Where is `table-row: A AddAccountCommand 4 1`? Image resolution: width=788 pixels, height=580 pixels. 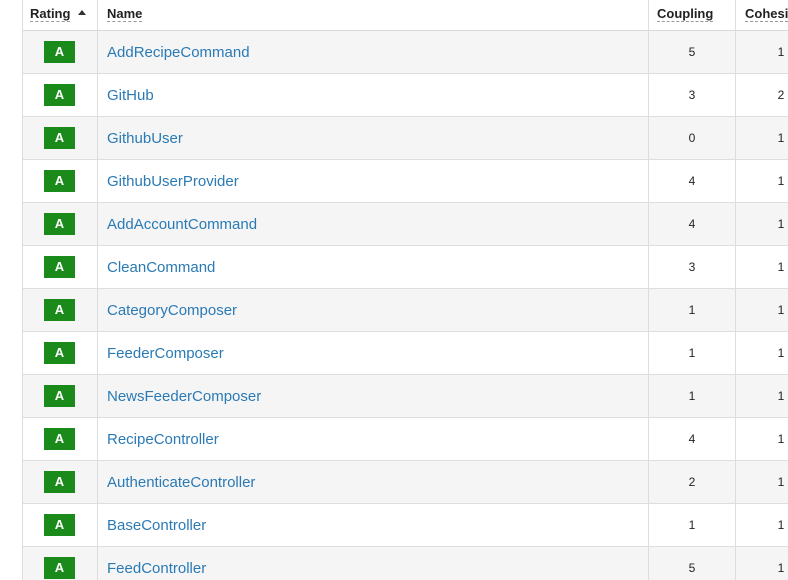 table-row: A AddAccountCommand 4 1 is located at coordinates (405, 224).